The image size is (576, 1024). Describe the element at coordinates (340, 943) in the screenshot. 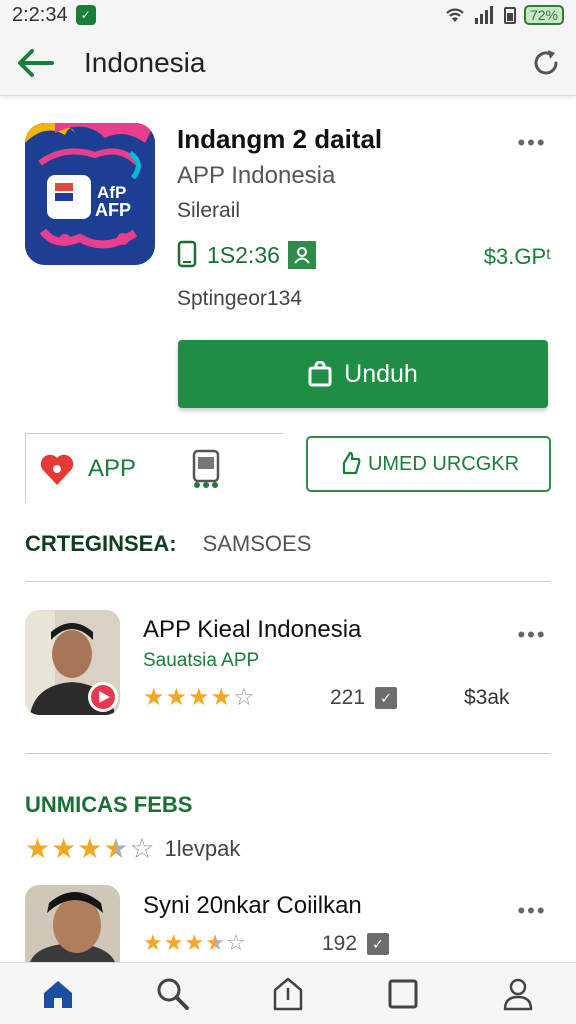

I see `review-count: 192` at that location.